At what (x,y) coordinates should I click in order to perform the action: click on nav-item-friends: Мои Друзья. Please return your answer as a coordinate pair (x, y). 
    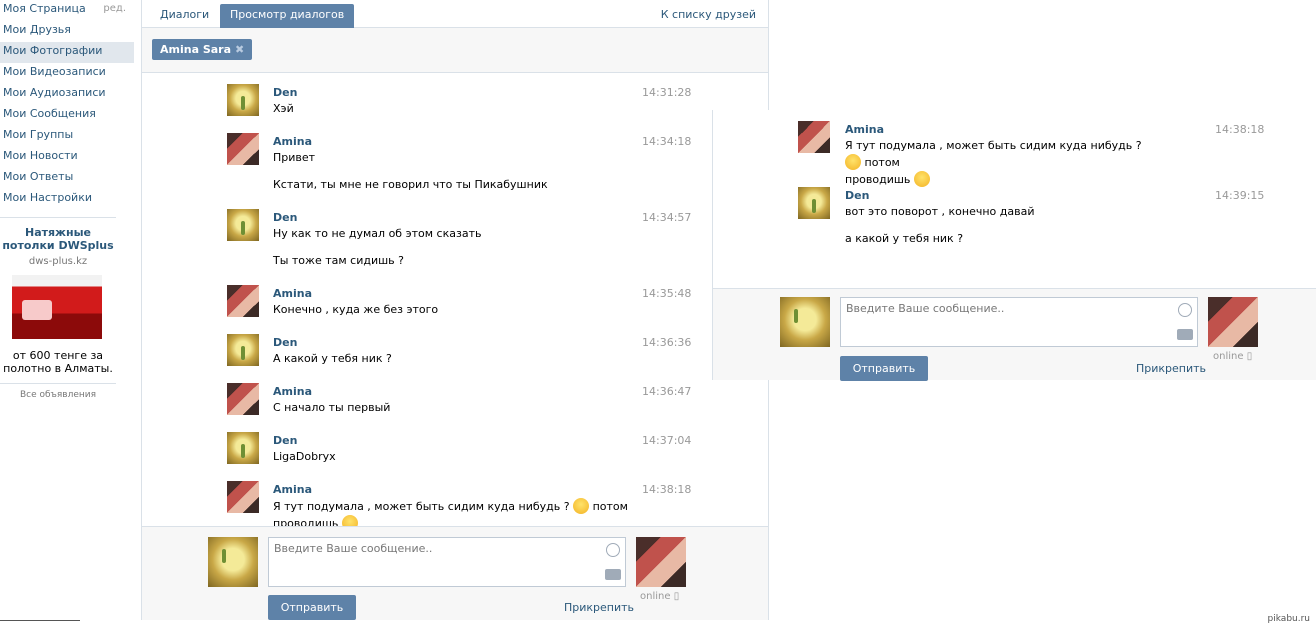
    Looking at the image, I should click on (67, 31).